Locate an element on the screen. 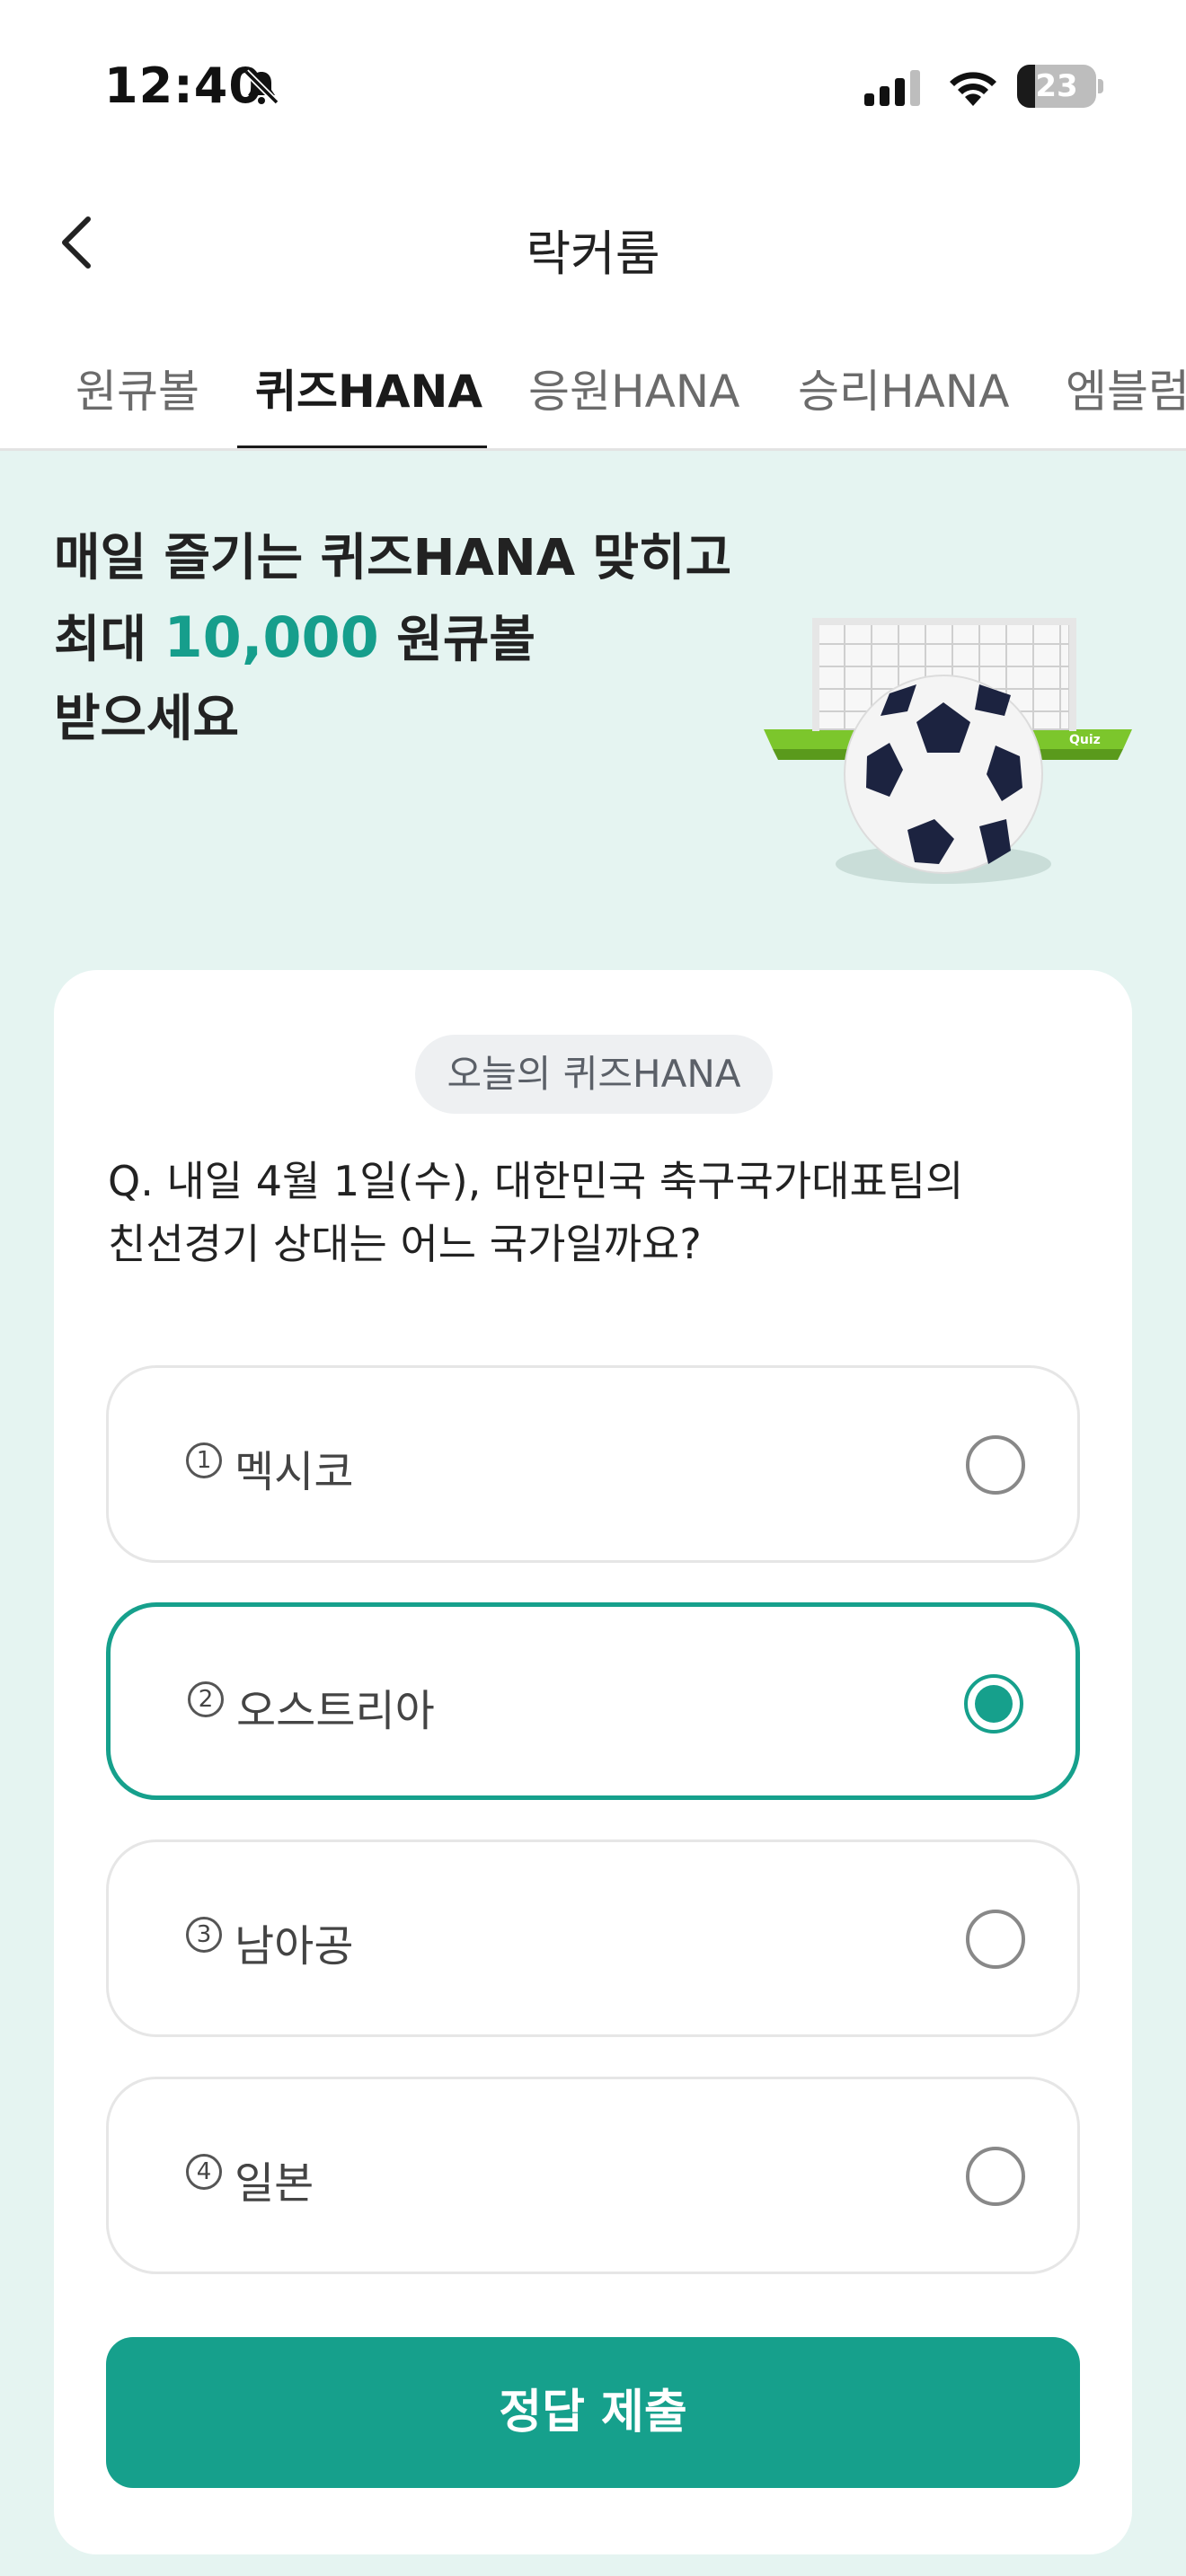 This screenshot has height=2576, width=1186. tab-victory-hana: 승리HANA is located at coordinates (903, 388).